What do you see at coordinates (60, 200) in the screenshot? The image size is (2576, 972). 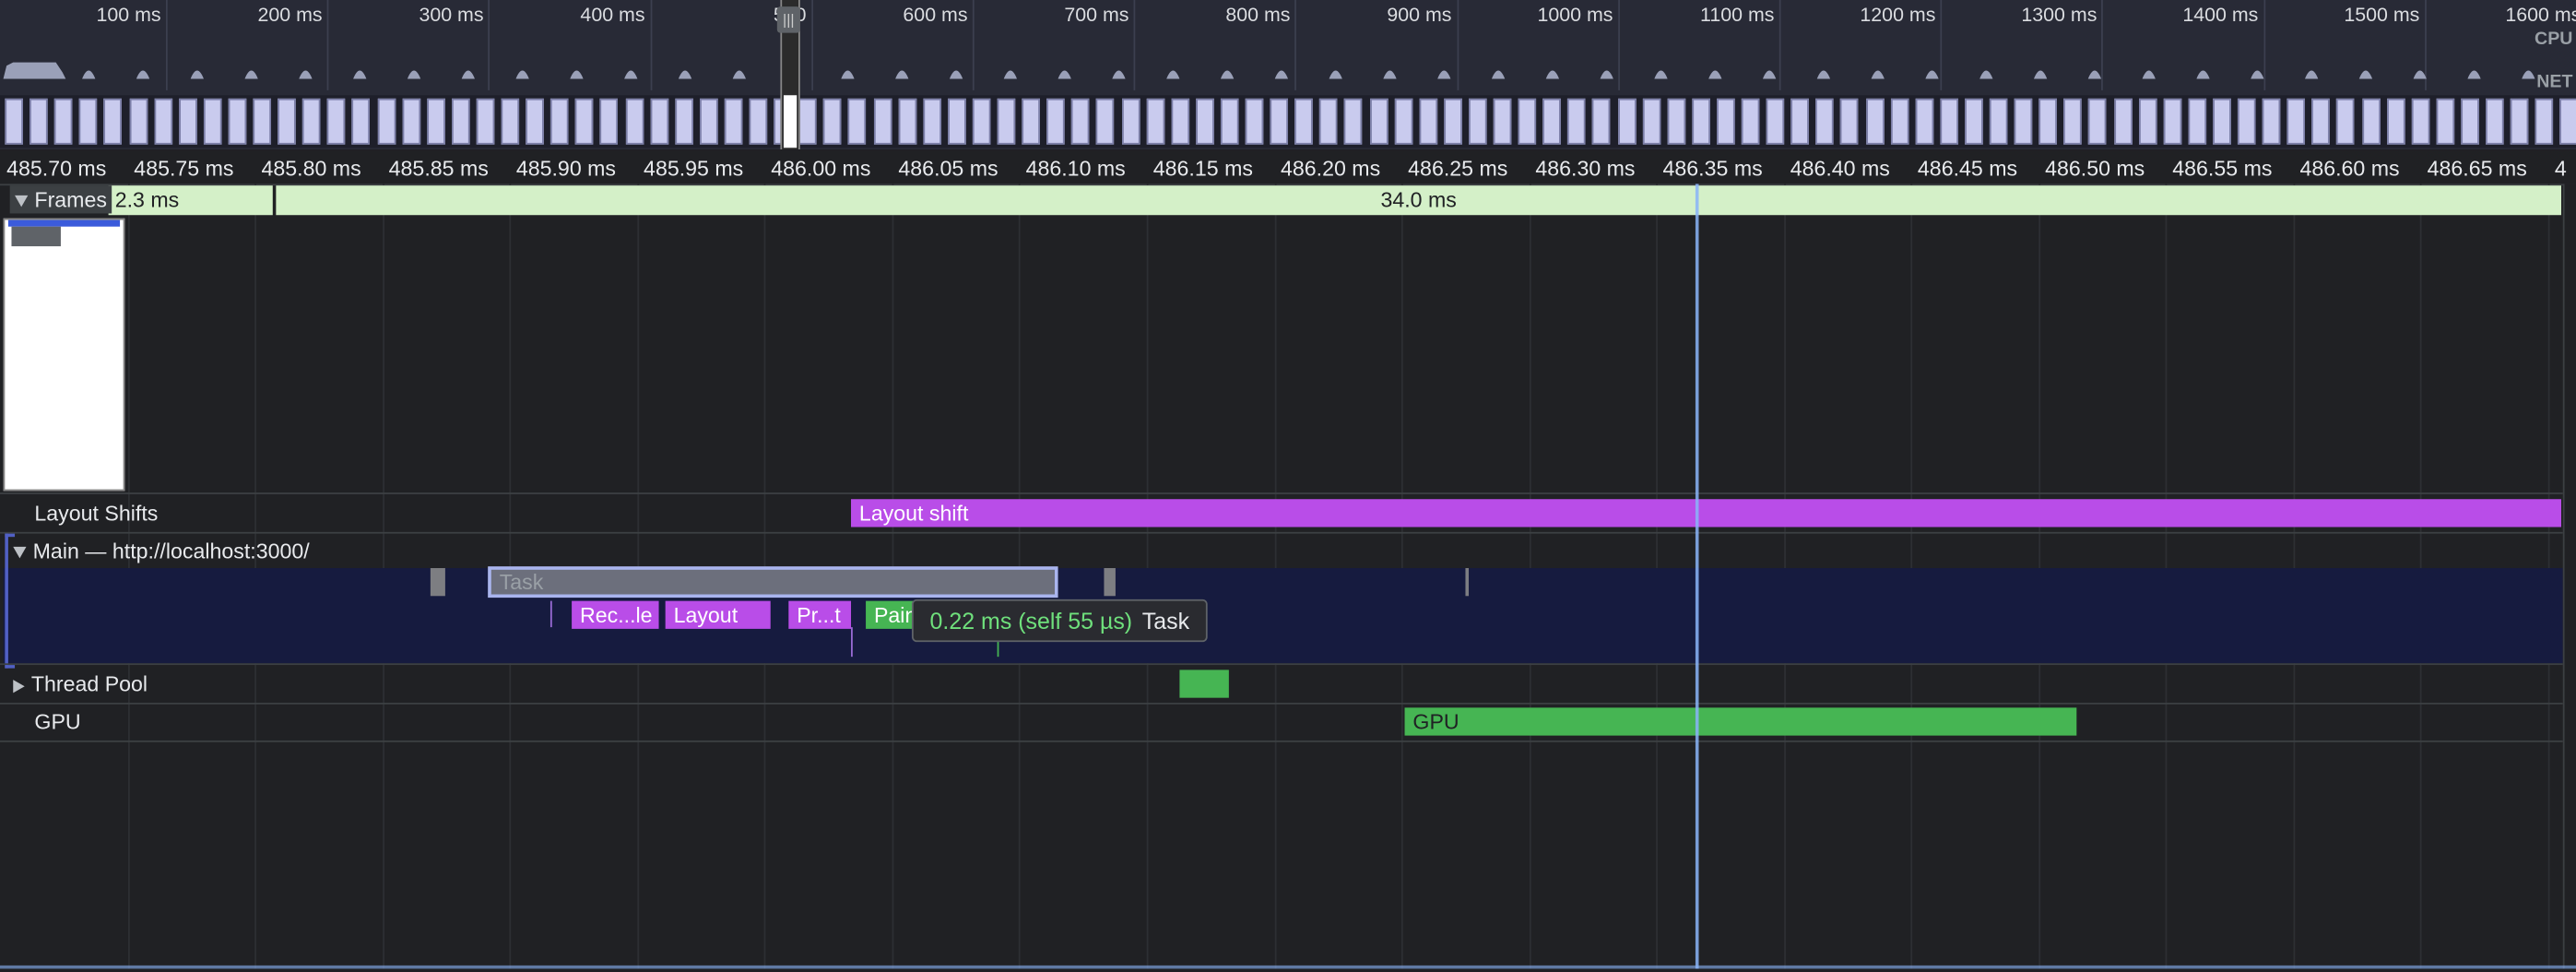 I see `frames-track-header: Frames` at bounding box center [60, 200].